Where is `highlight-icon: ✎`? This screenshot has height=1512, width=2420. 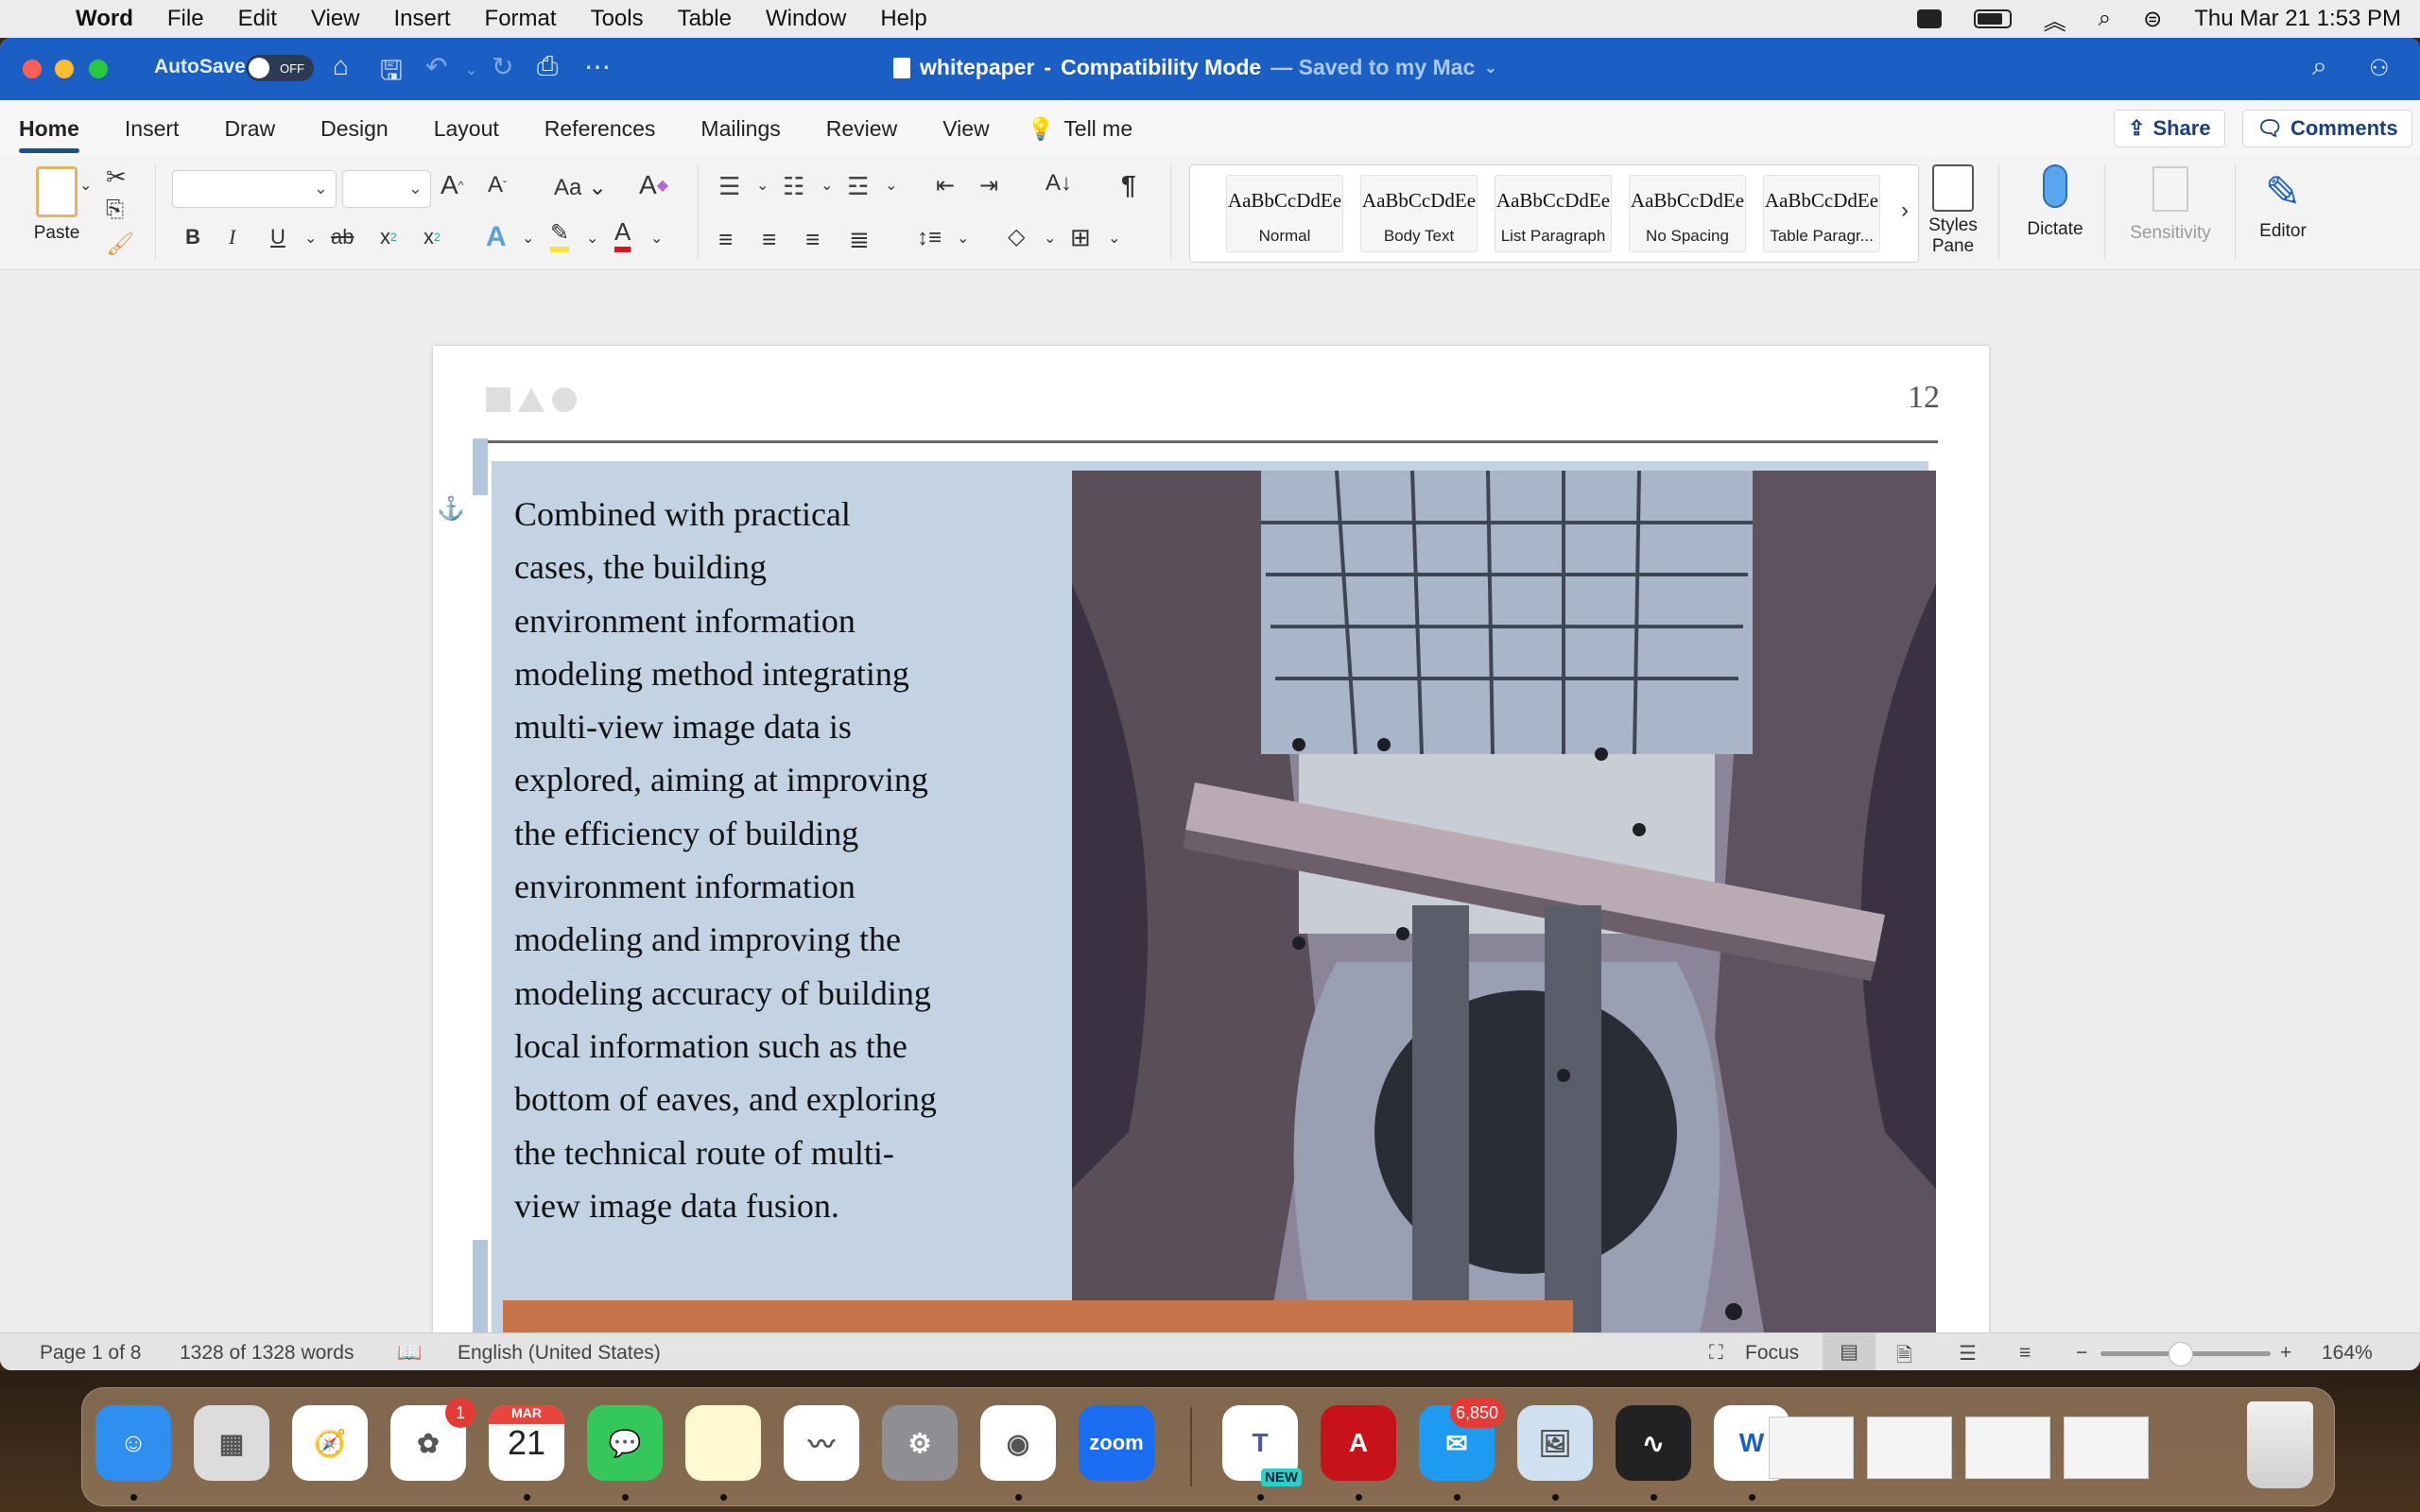
highlight-icon: ✎ is located at coordinates (560, 235).